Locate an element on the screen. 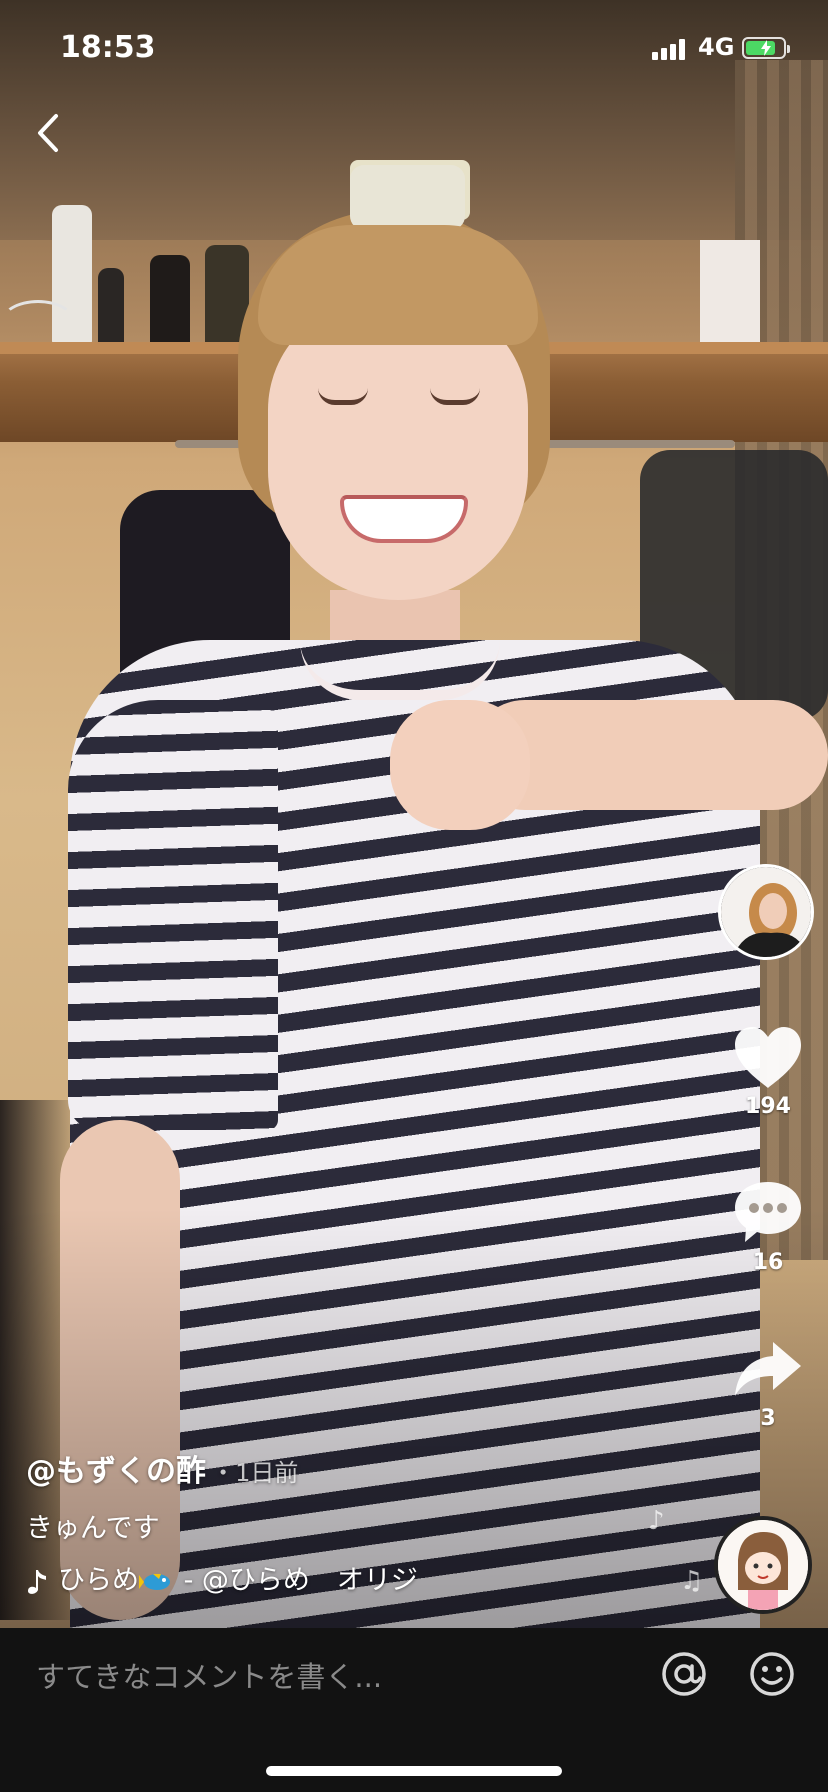 The height and width of the screenshot is (1792, 828). comment-icon is located at coordinates (768, 1212).